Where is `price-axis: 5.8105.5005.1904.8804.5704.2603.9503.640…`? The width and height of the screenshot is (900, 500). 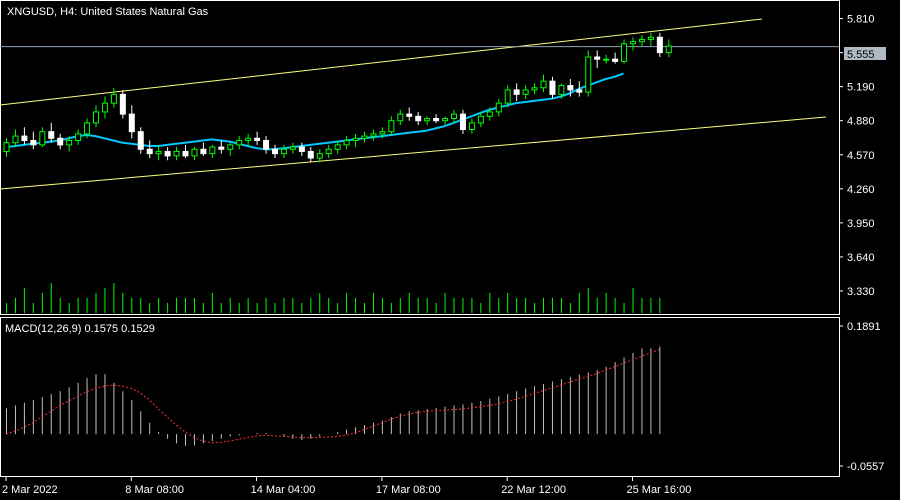
price-axis: 5.8105.5005.1904.8804.5704.2603.9503.640… is located at coordinates (861, 243).